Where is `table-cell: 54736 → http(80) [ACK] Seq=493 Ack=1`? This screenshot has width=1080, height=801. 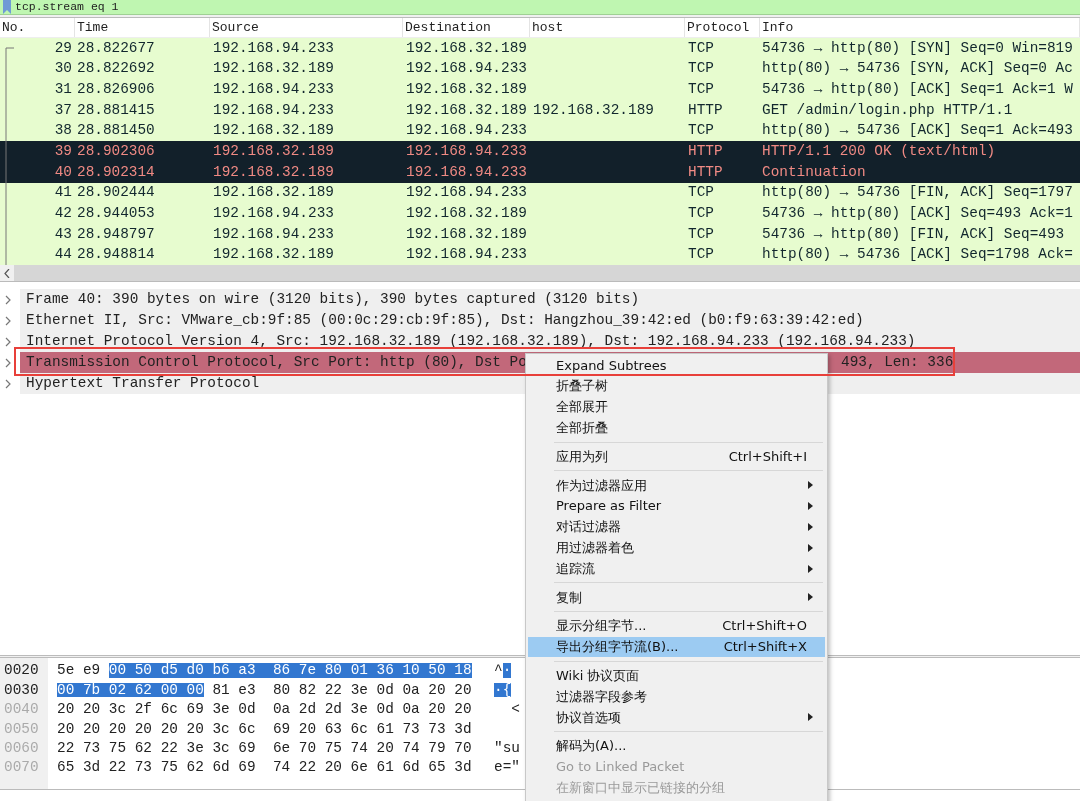
table-cell: 54736 → http(80) [ACK] Seq=493 Ack=1 is located at coordinates (917, 213).